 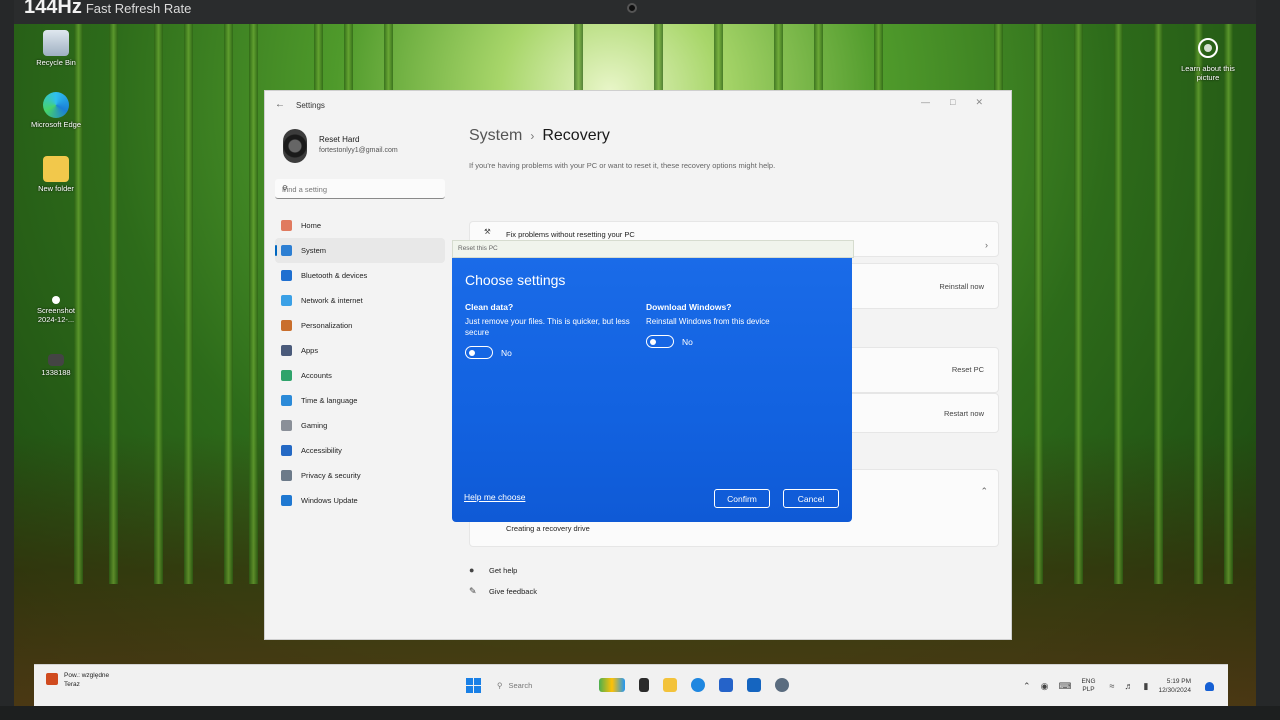 I want to click on profile-email: fortestonlyy1@gmail.com, so click(x=358, y=150).